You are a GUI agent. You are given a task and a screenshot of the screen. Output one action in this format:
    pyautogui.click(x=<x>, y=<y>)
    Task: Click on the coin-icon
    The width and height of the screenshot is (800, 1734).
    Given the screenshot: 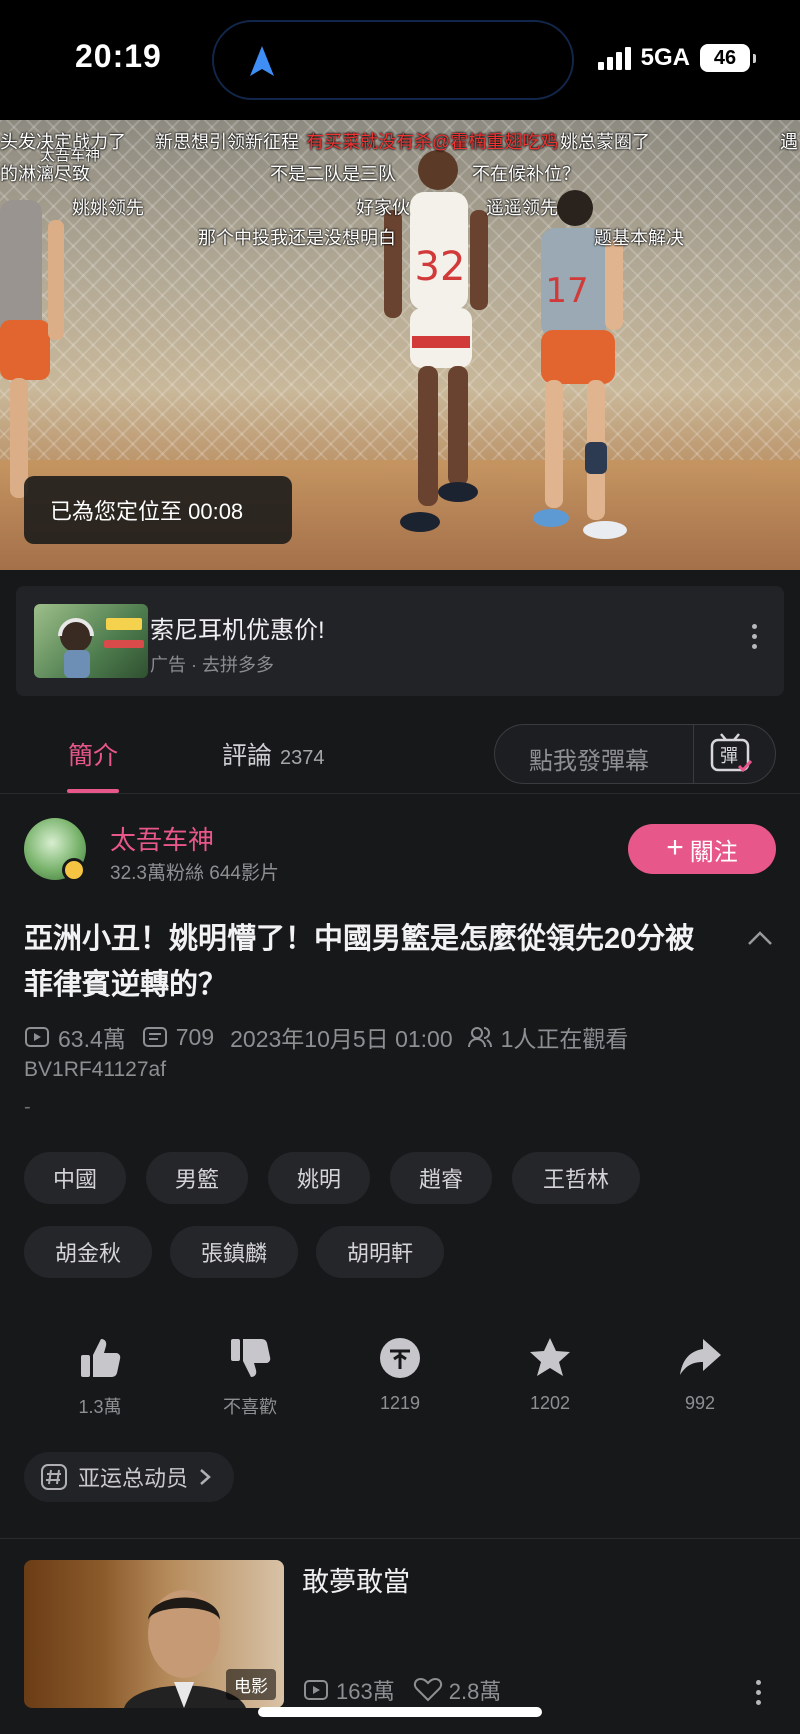 What is the action you would take?
    pyautogui.click(x=400, y=1358)
    